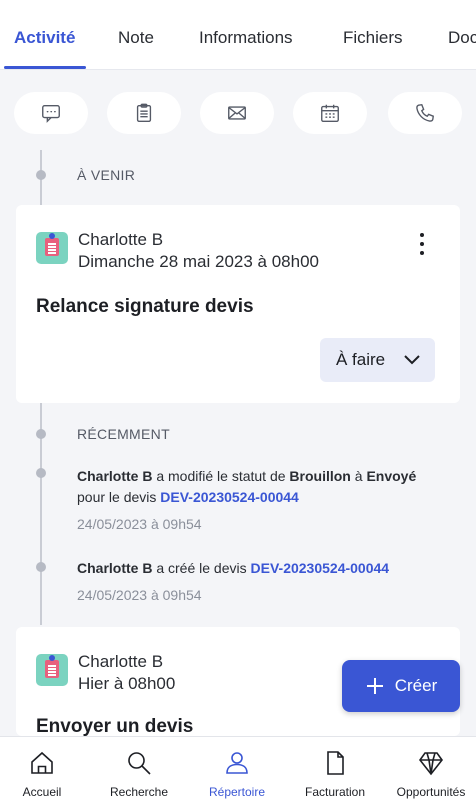 The width and height of the screenshot is (476, 806). Describe the element at coordinates (42, 762) in the screenshot. I see `home-icon` at that location.